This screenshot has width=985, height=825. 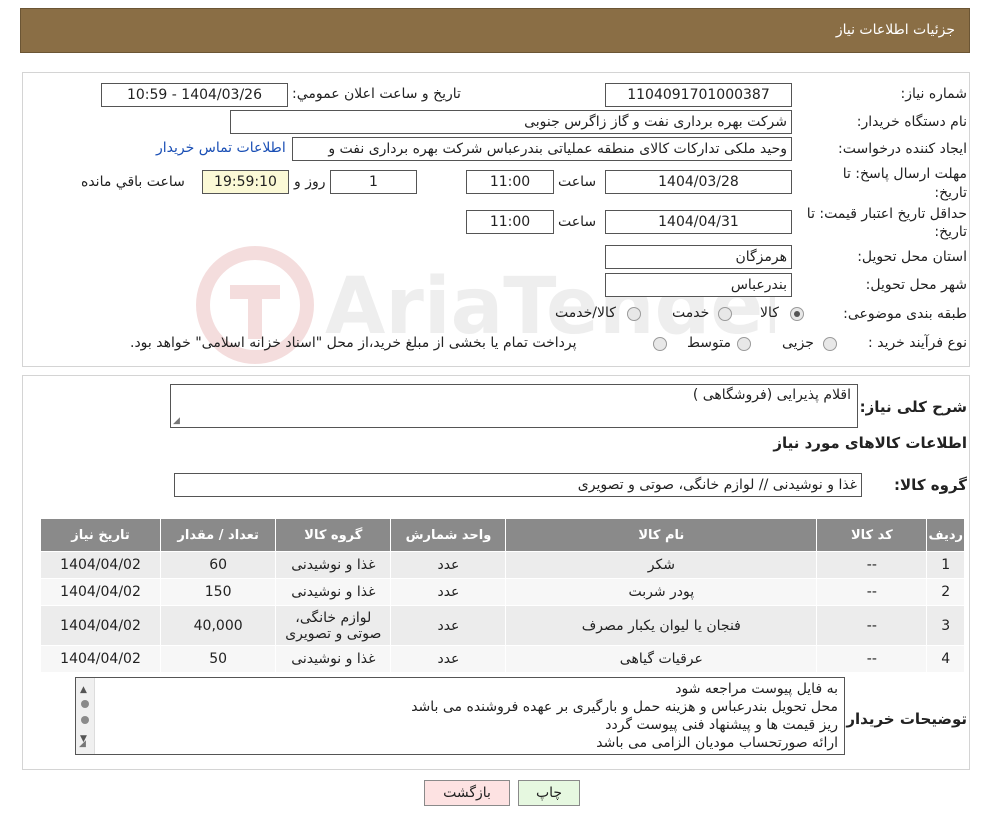 I want to click on price-valid-time-field: 11:00, so click(x=510, y=222).